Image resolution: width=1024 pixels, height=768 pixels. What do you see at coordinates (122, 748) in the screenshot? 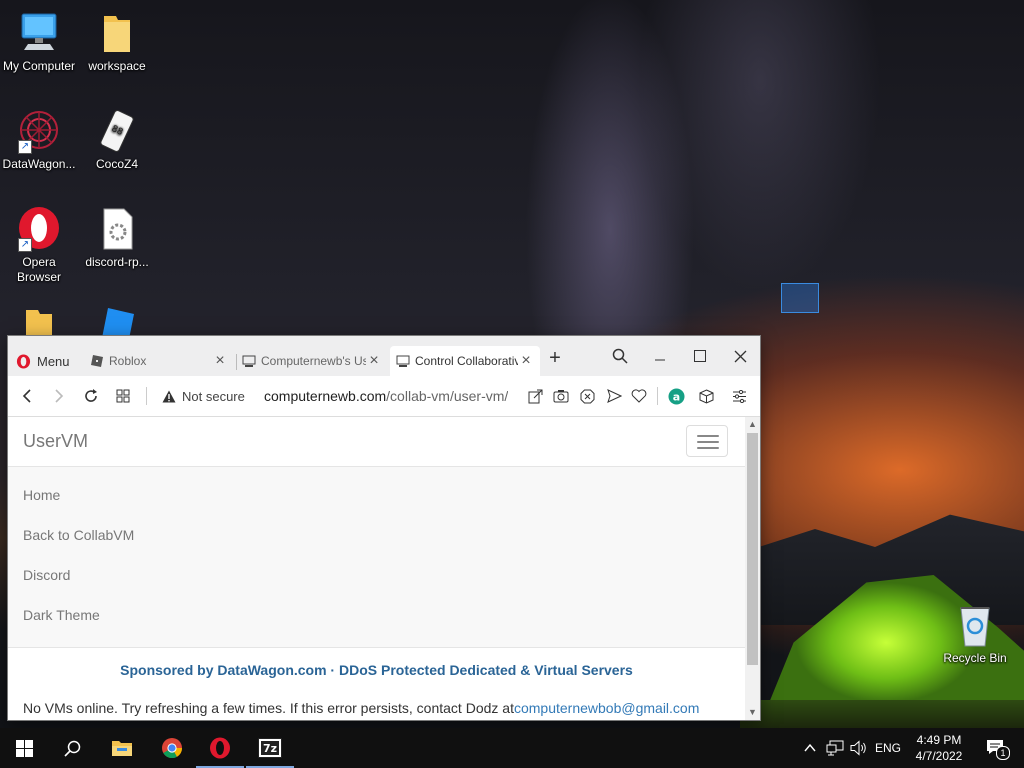
I see `taskbar-file-explorer` at bounding box center [122, 748].